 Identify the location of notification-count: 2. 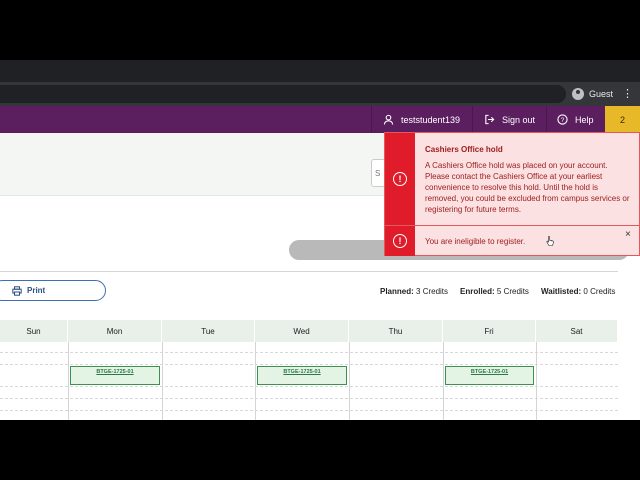
(622, 119).